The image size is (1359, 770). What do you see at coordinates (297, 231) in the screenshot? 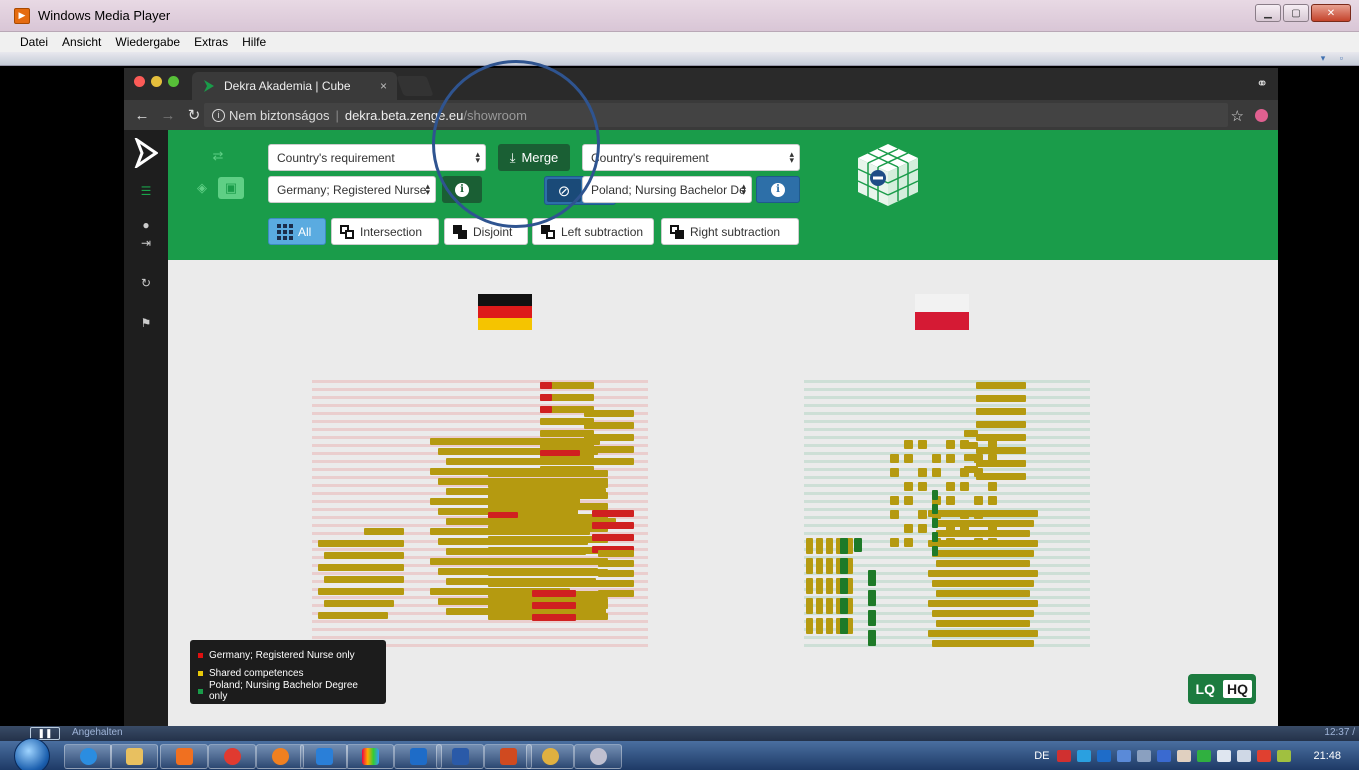
I see `filter-all-button: All` at bounding box center [297, 231].